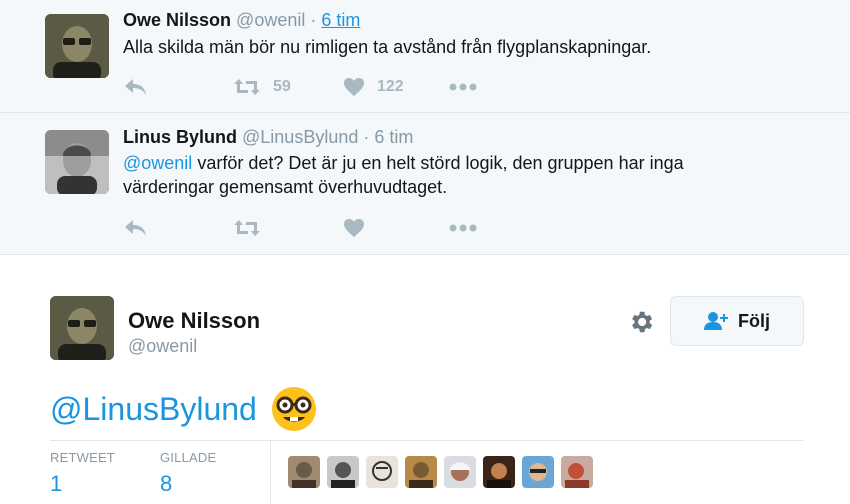  Describe the element at coordinates (82, 473) in the screenshot. I see `retweet-stat: RETWEET 1` at that location.